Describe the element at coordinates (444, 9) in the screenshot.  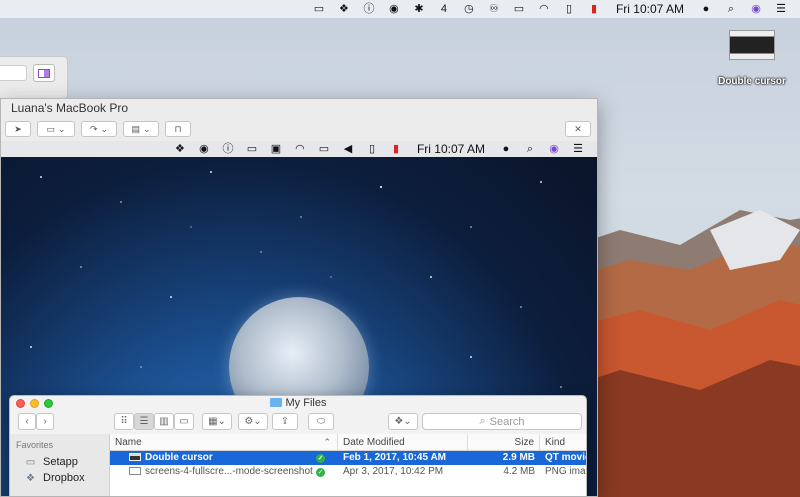
I see `calendar-icon: 4` at that location.